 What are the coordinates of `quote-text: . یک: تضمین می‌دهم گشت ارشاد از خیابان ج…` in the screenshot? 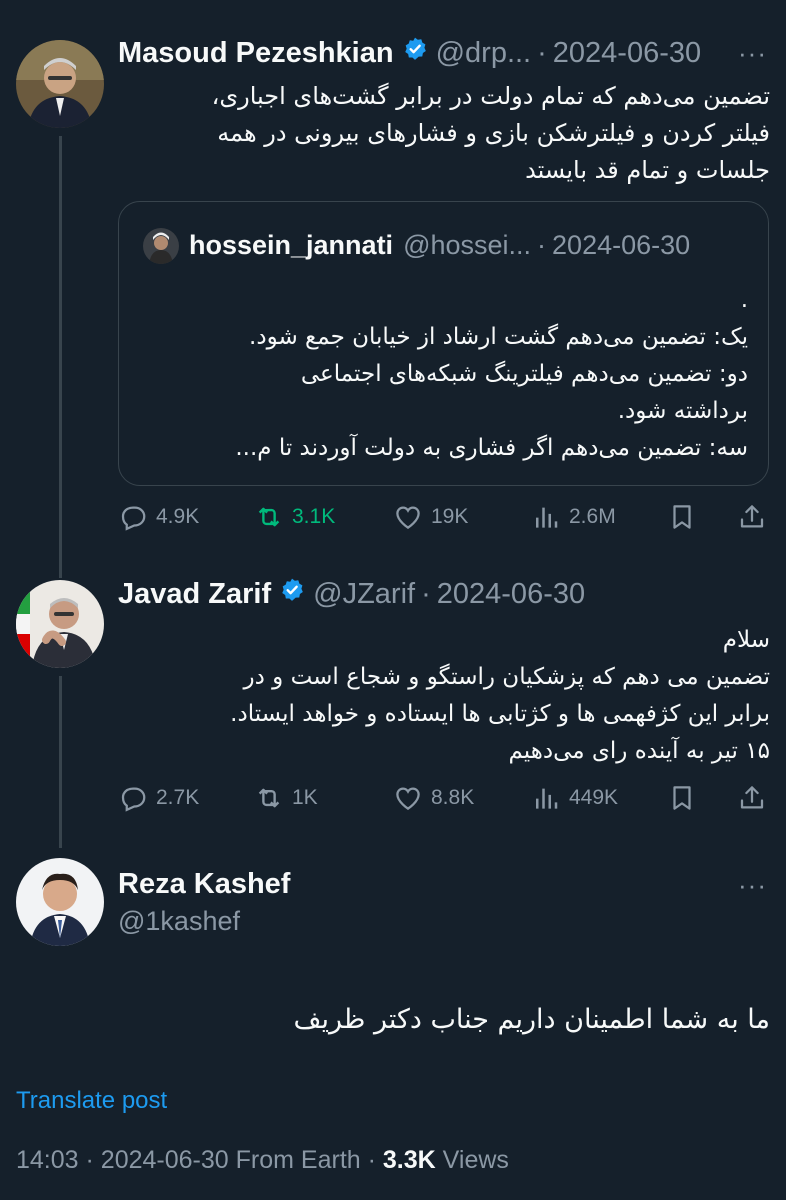 It's located at (444, 374).